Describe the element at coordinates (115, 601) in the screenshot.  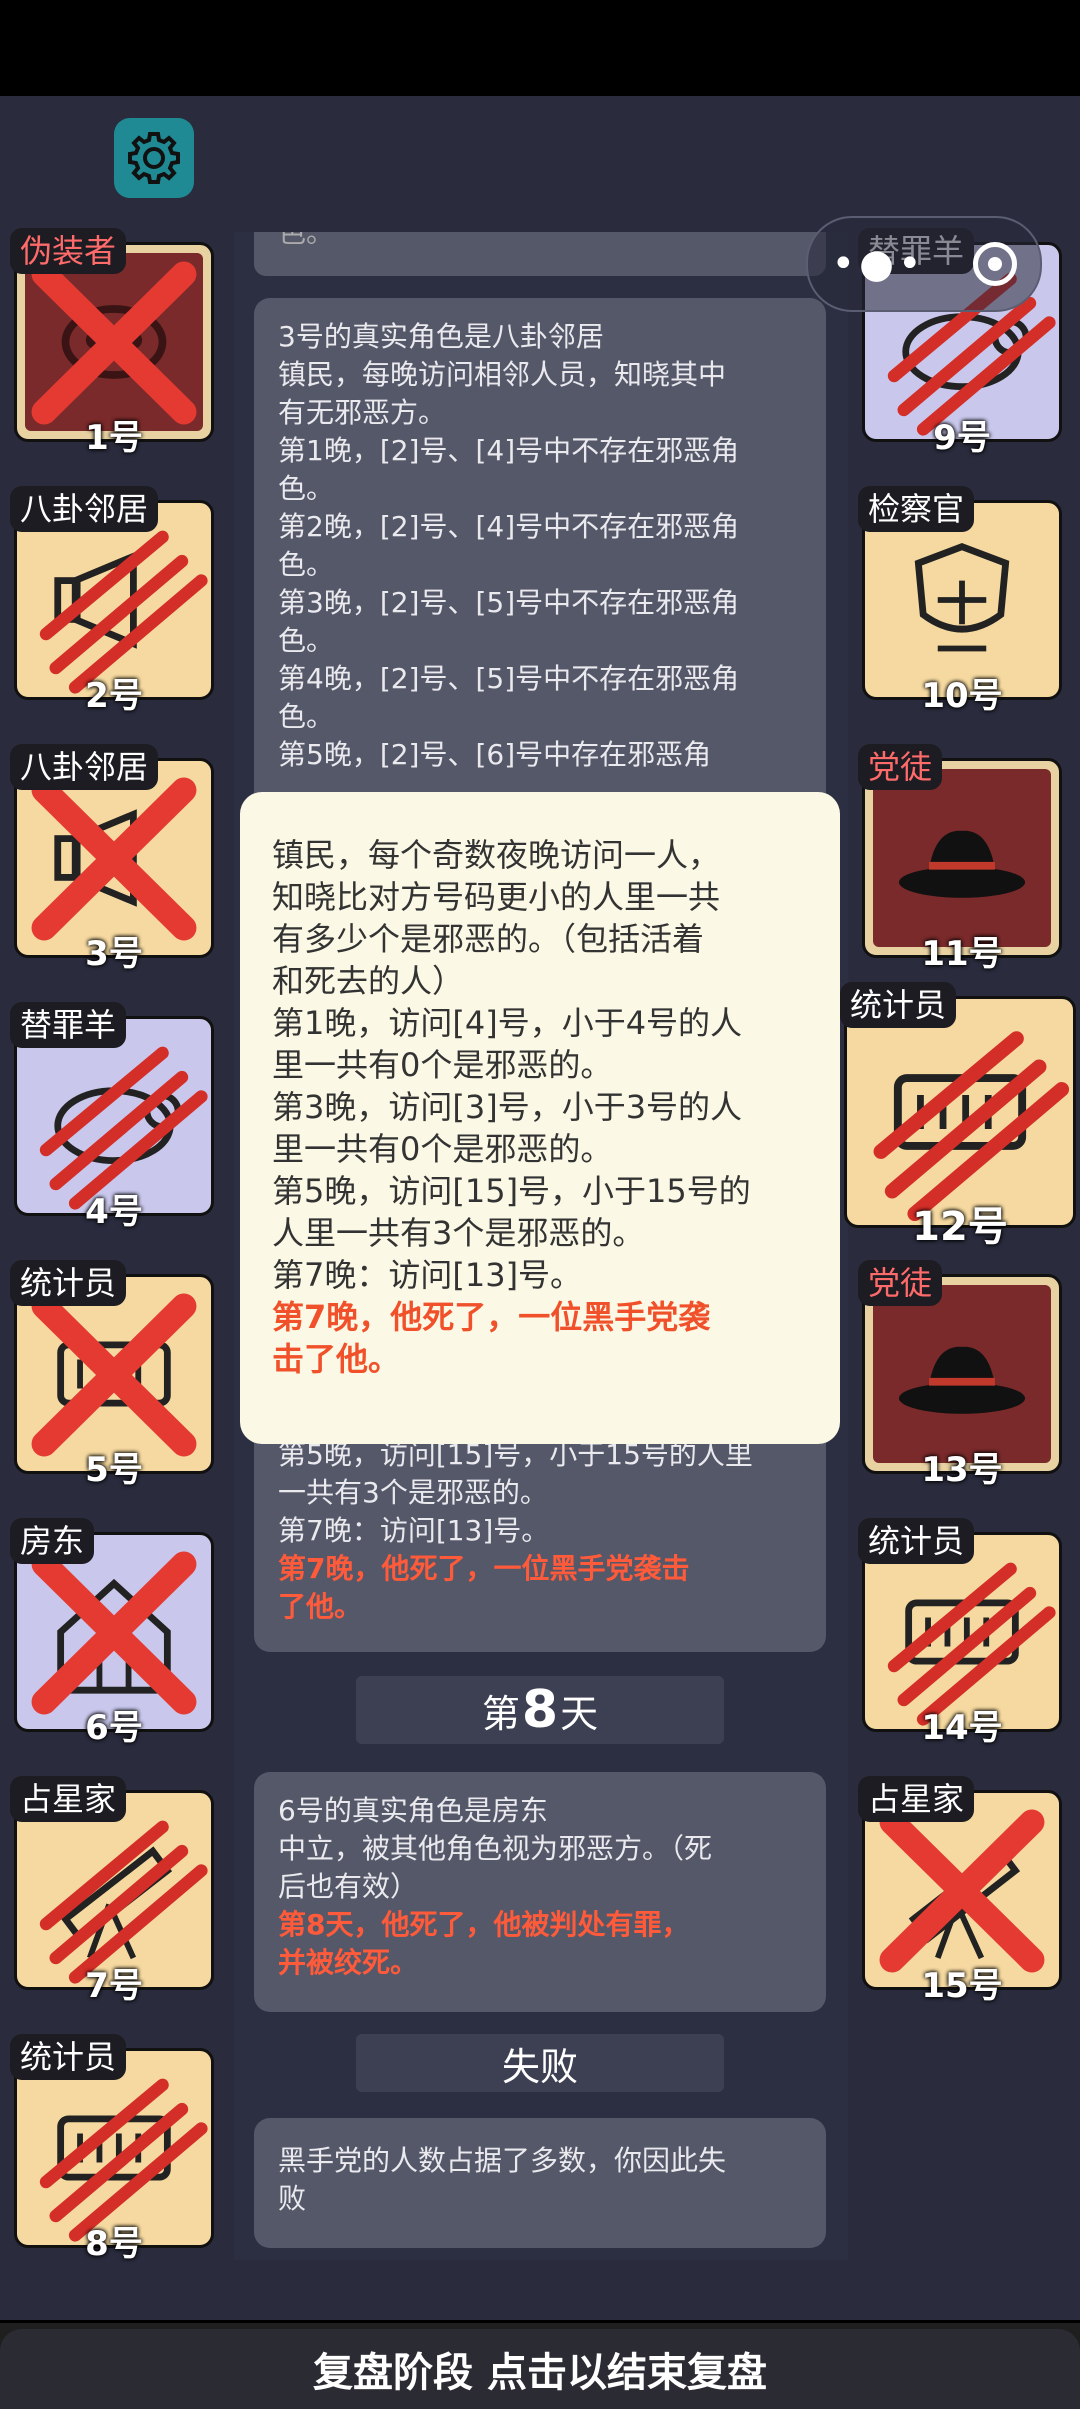
I see `player-card-2: 八卦邻居 2号` at that location.